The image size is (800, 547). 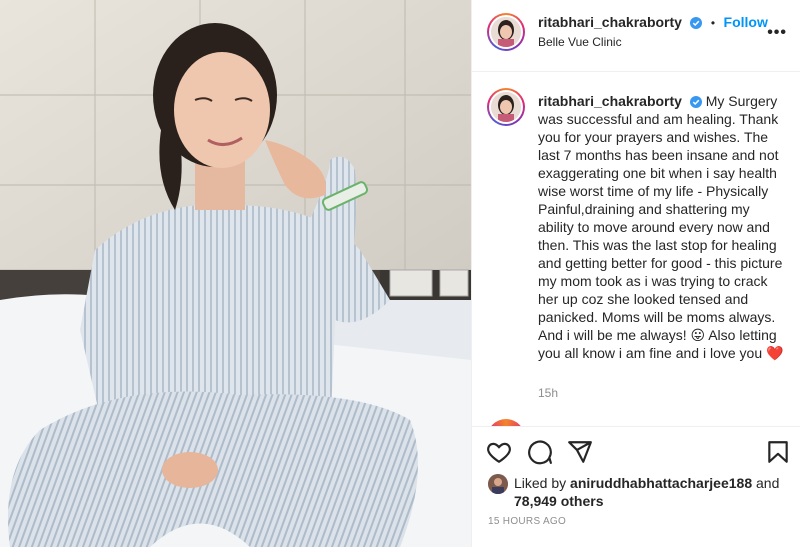 What do you see at coordinates (778, 452) in the screenshot?
I see `bookmark-icon` at bounding box center [778, 452].